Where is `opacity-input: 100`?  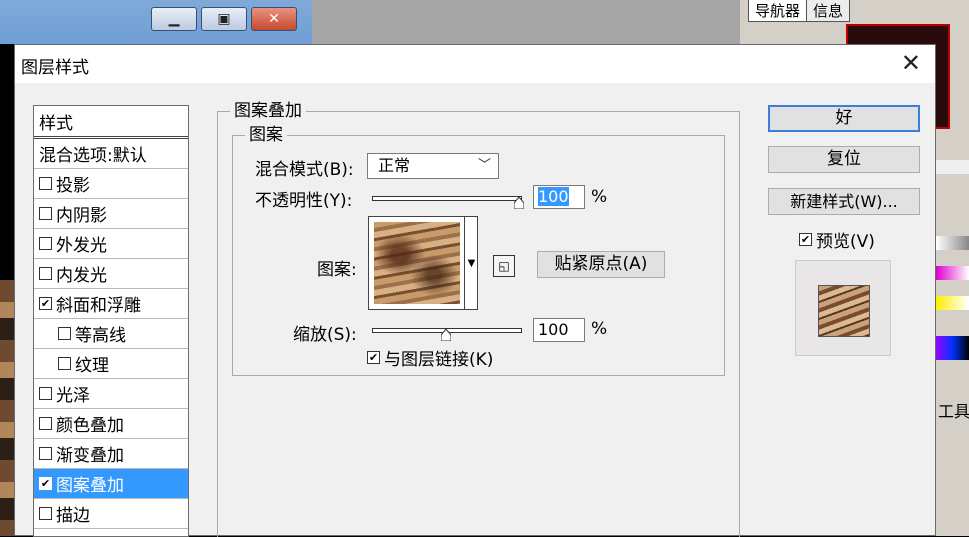
opacity-input: 100 is located at coordinates (559, 197).